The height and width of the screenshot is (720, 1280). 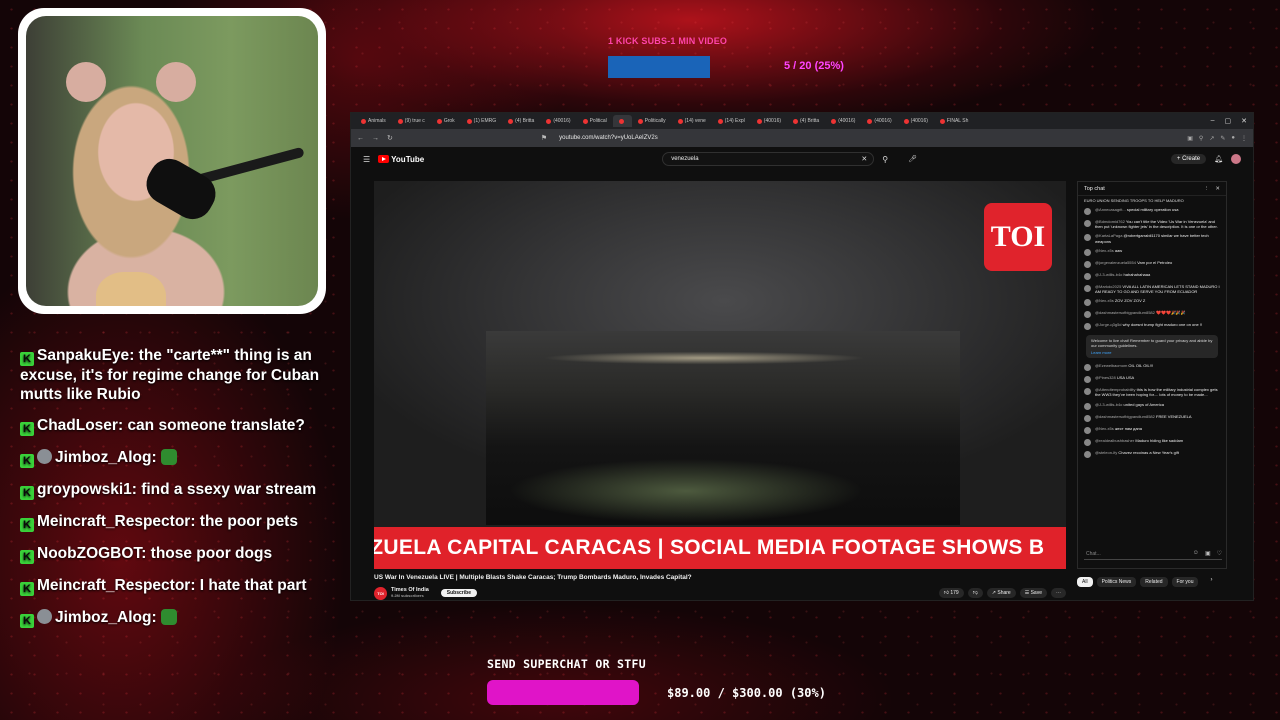 I want to click on superchat-goal-progress: $89.00 / $300.00 (30%), so click(x=746, y=693).